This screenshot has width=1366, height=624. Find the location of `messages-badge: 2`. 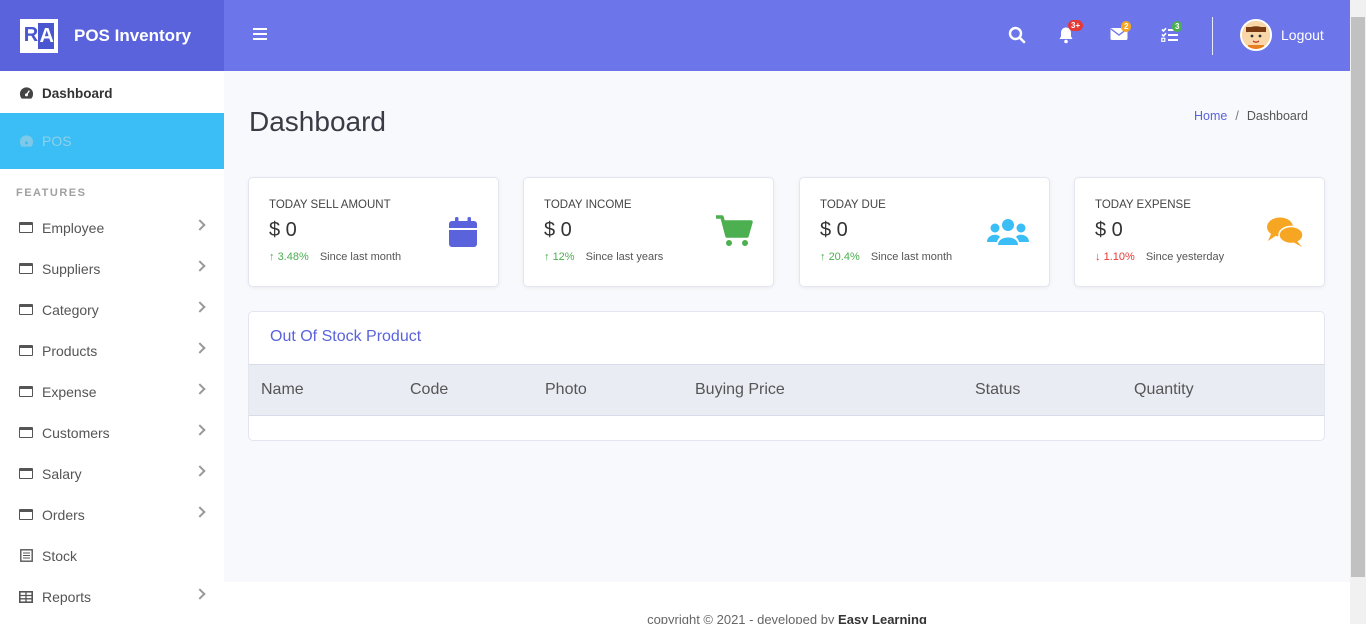

messages-badge: 2 is located at coordinates (1126, 26).